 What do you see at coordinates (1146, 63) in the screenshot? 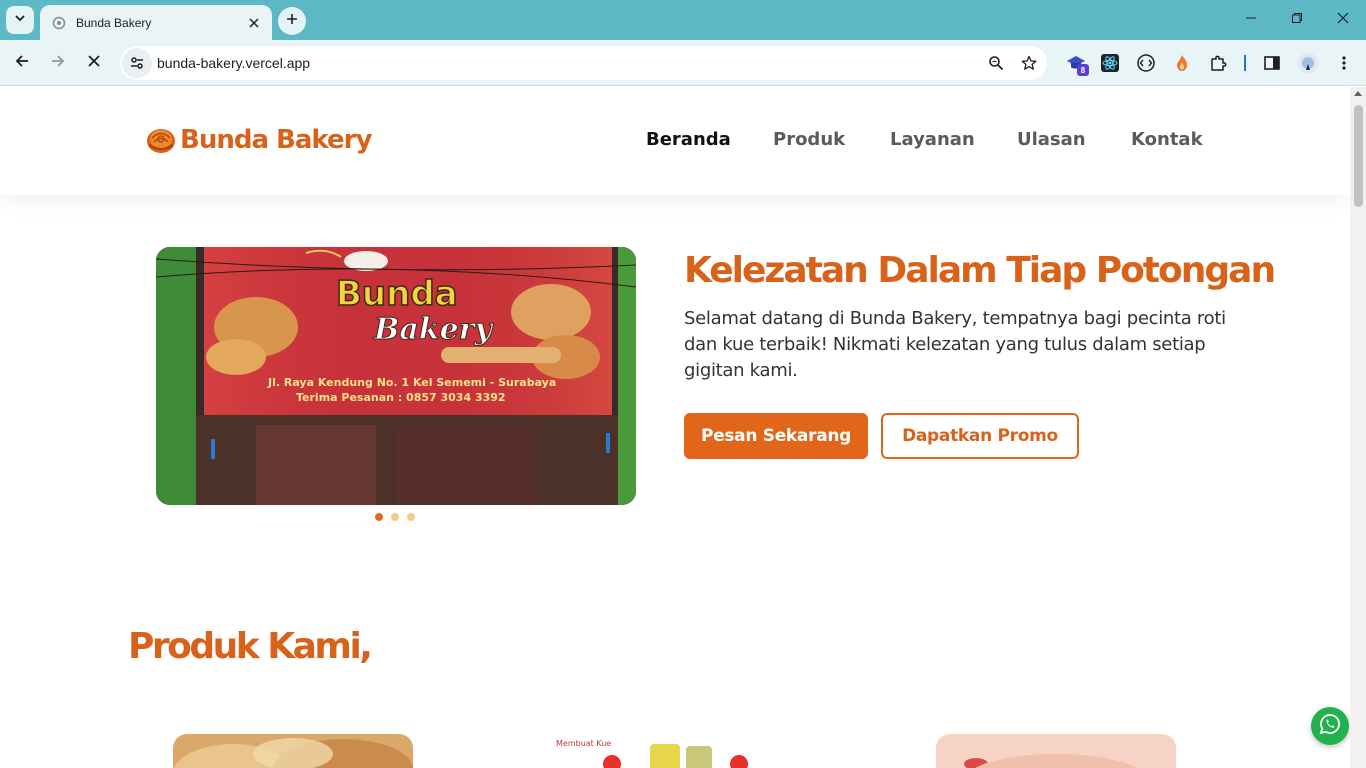
I see `extension-code-icon` at bounding box center [1146, 63].